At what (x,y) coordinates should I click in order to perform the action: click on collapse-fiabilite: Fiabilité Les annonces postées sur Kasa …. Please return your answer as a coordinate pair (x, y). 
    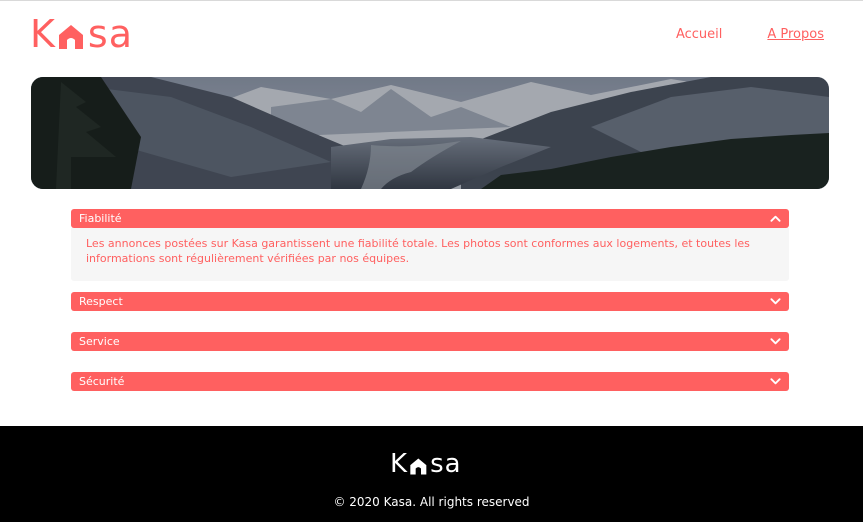
    Looking at the image, I should click on (430, 245).